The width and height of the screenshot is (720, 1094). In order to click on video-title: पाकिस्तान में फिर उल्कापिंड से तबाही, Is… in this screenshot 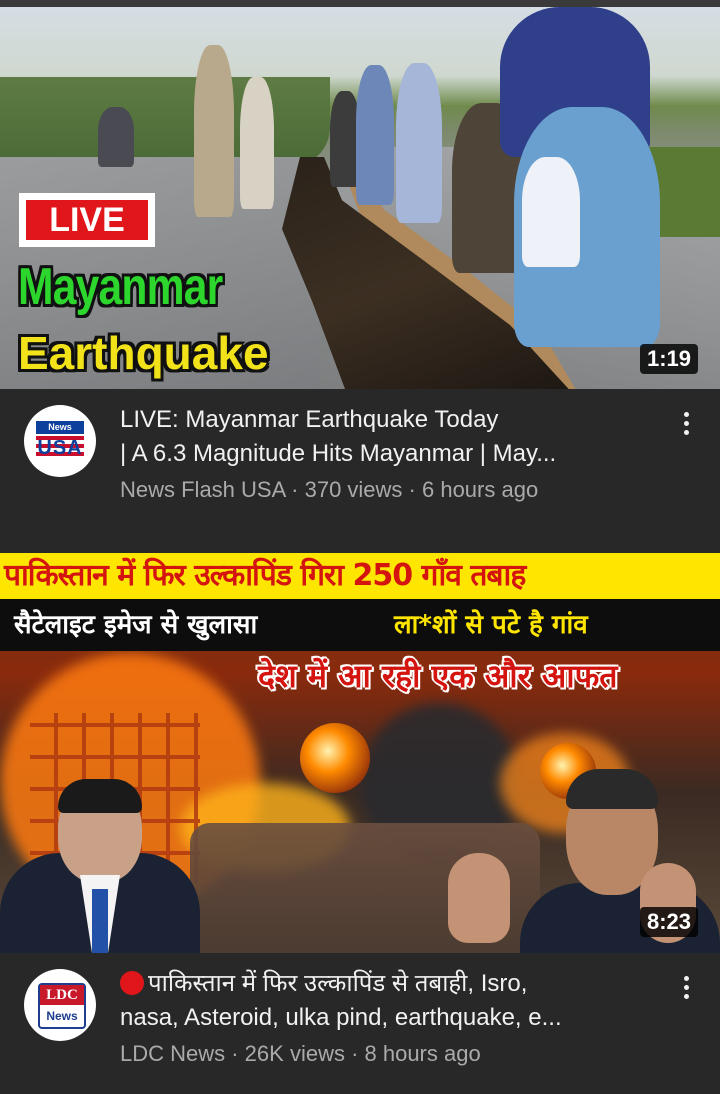, I will do `click(390, 1001)`.